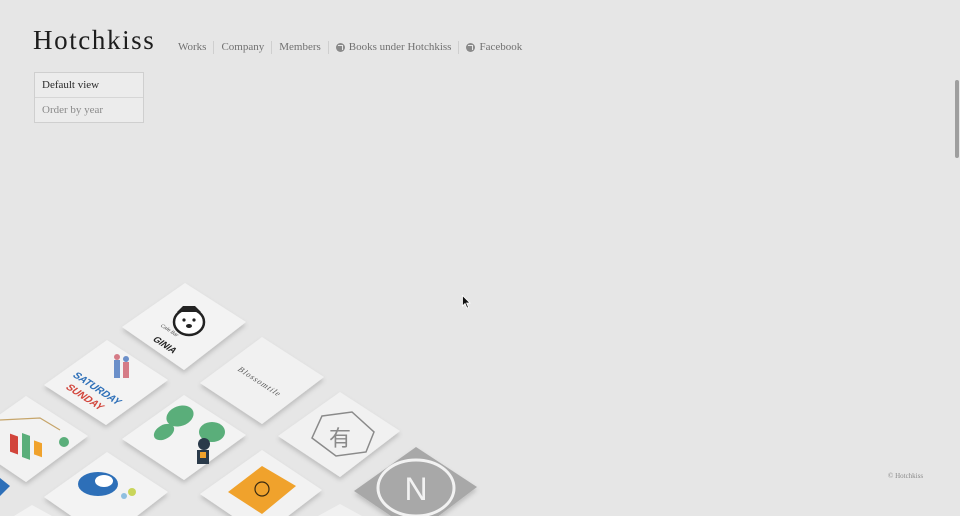 The image size is (960, 516). Describe the element at coordinates (957, 119) in the screenshot. I see `scrollbar-thumb` at that location.